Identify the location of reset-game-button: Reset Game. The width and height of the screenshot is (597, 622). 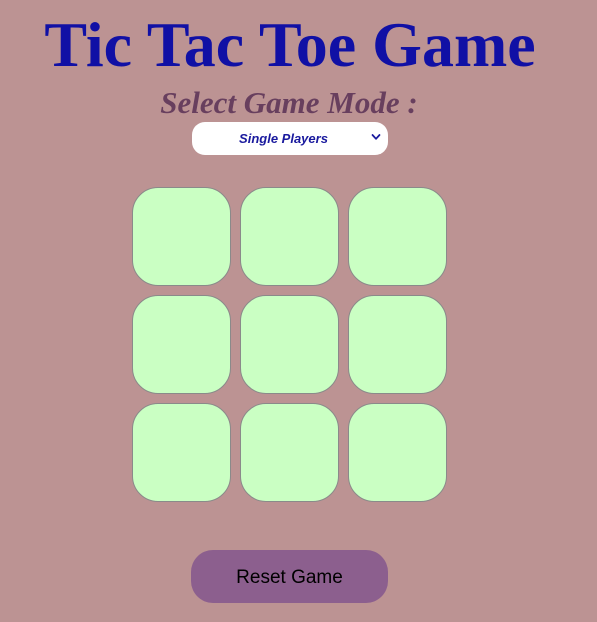
(289, 576).